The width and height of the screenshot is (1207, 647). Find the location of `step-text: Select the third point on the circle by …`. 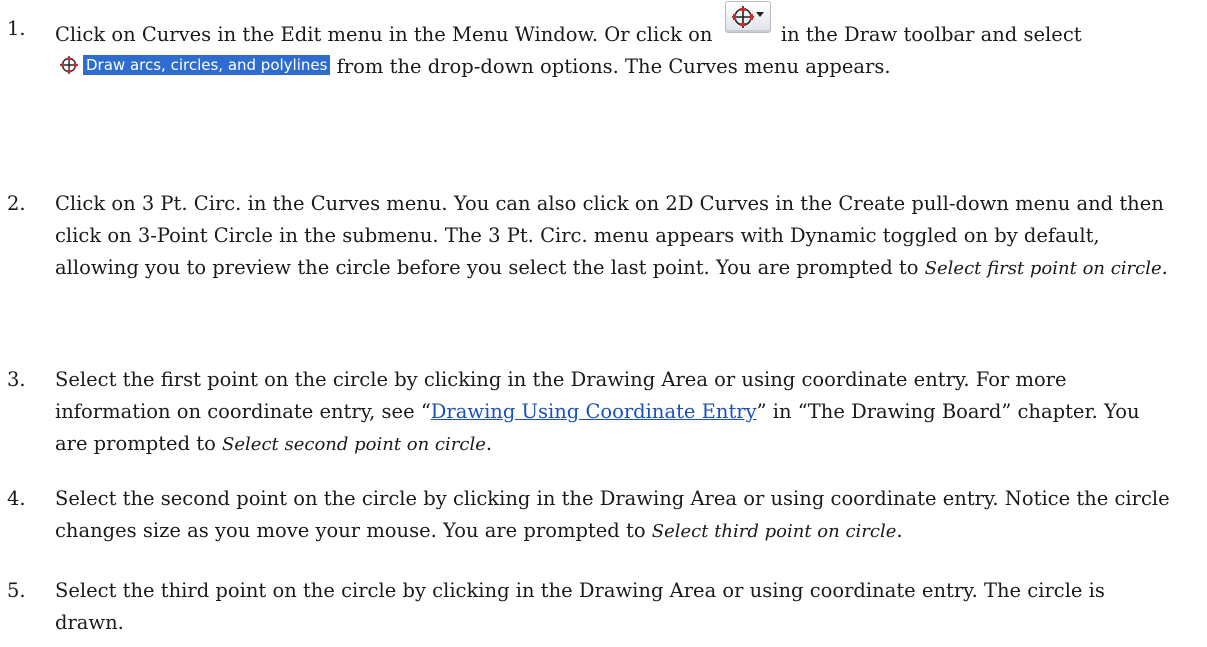

step-text: Select the third point on the circle by … is located at coordinates (580, 606).